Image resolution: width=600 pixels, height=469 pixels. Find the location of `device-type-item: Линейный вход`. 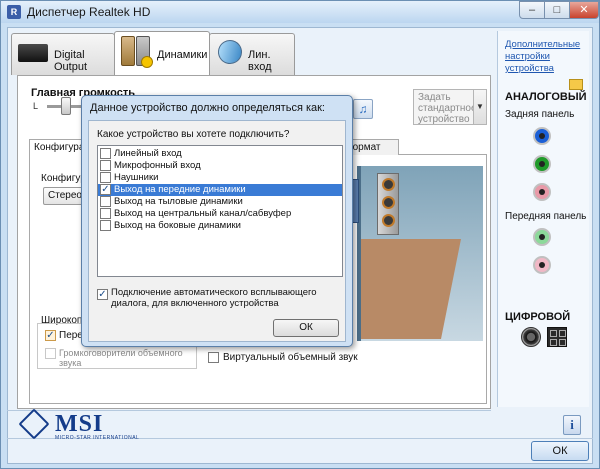

device-type-item: Линейный вход is located at coordinates (220, 154).